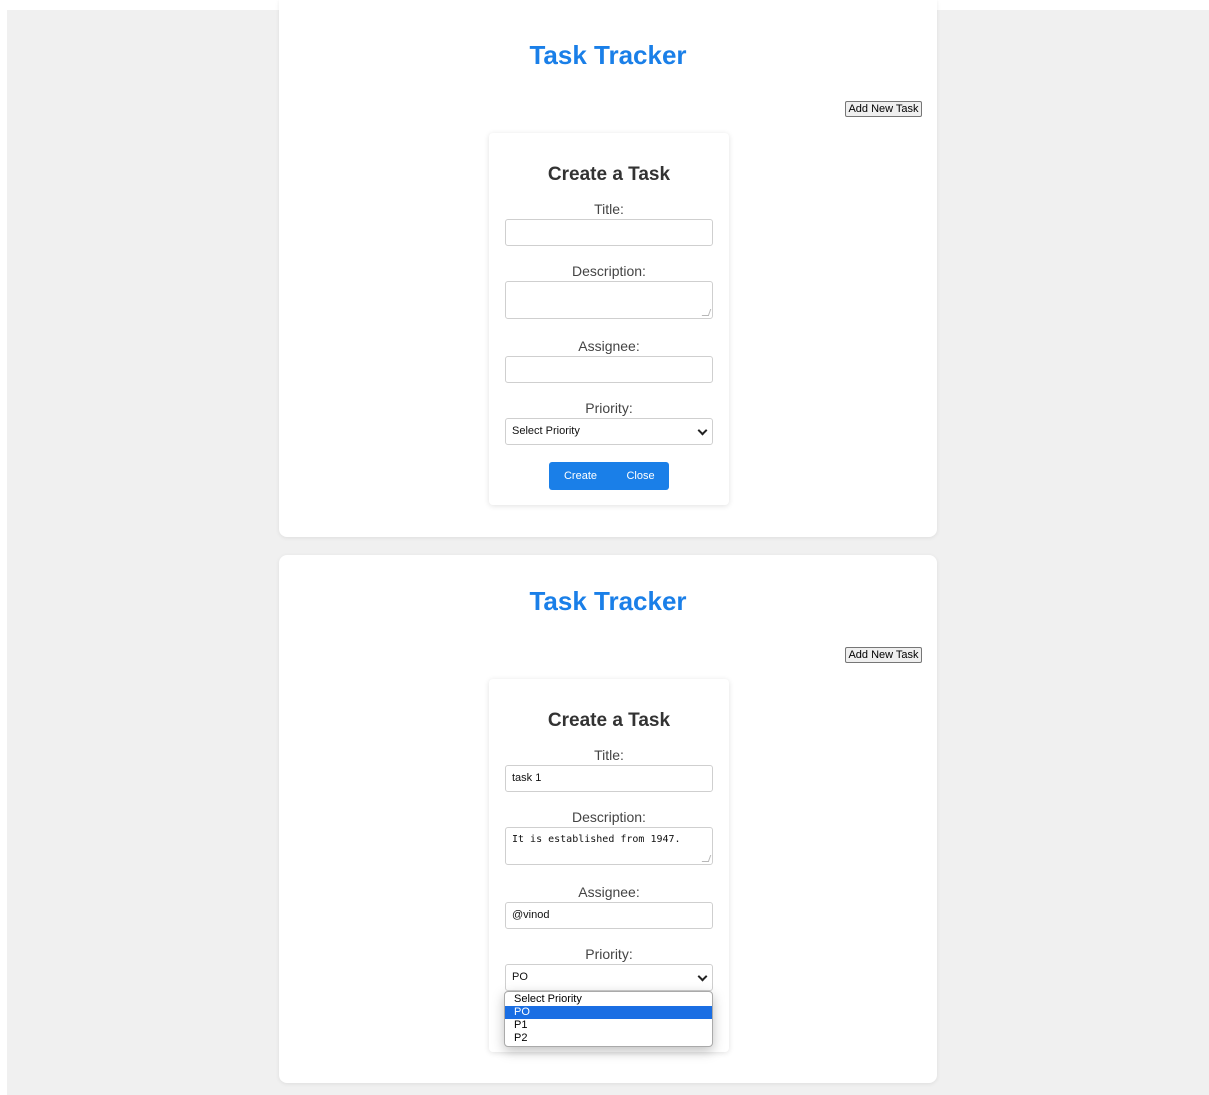 The height and width of the screenshot is (1095, 1209). What do you see at coordinates (520, 977) in the screenshot?
I see `priority-selected-value: PO` at bounding box center [520, 977].